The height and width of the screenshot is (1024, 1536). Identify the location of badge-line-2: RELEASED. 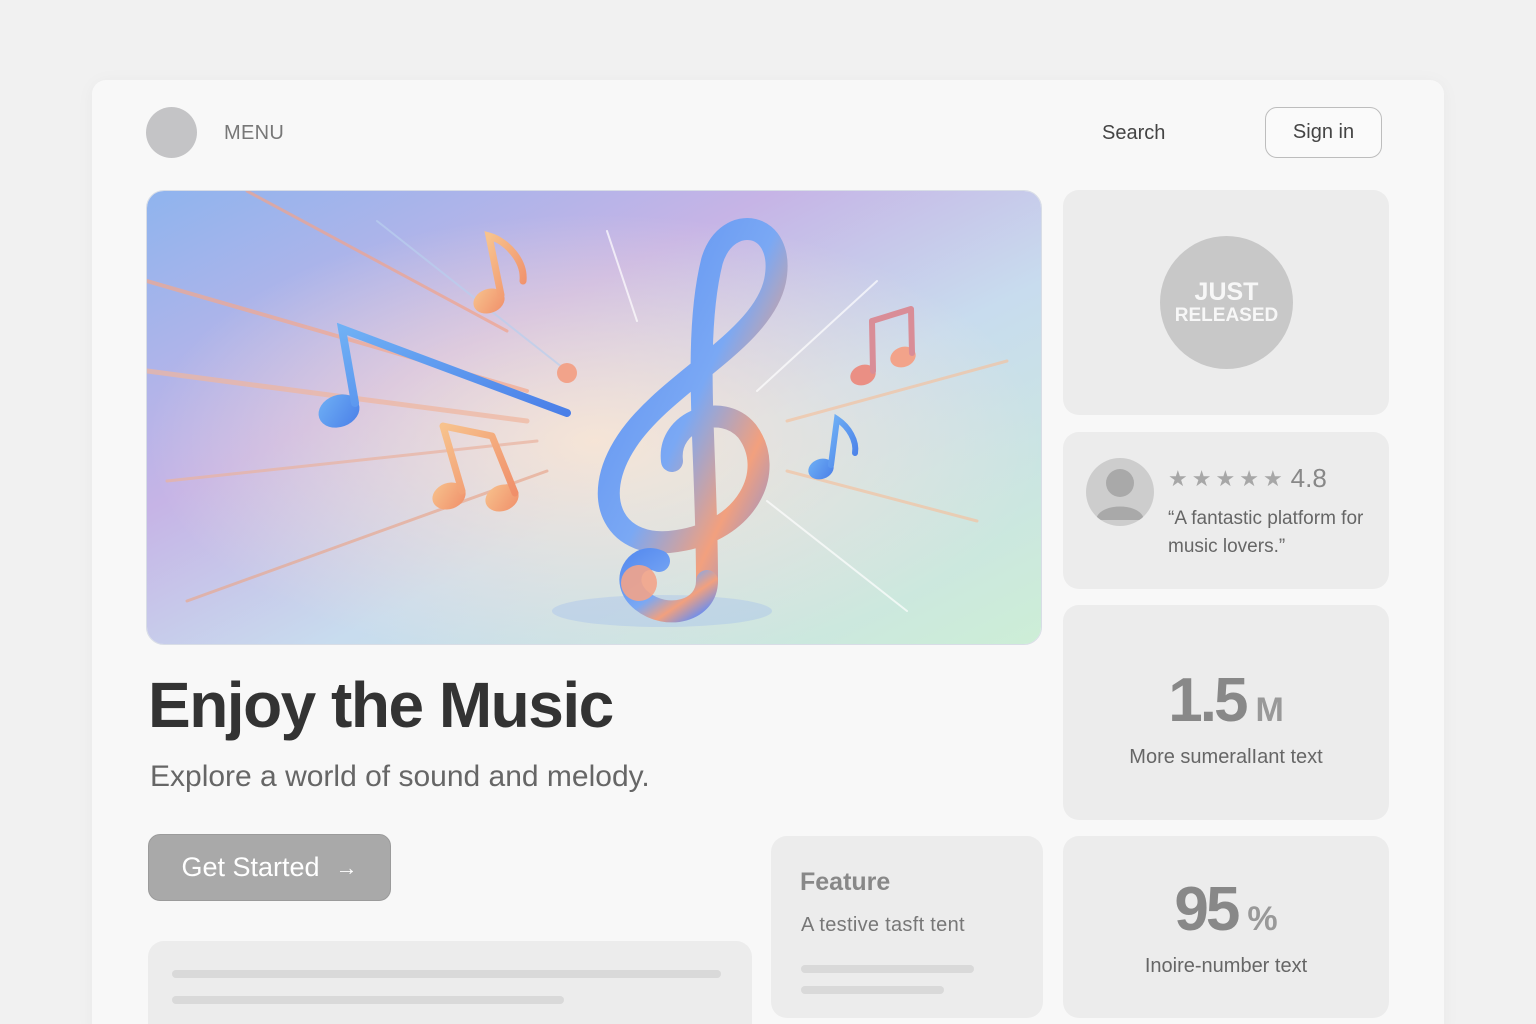
(1226, 315).